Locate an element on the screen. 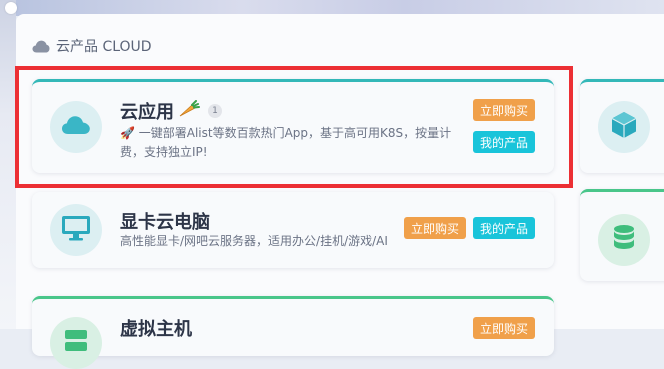  server-icon is located at coordinates (76, 343).